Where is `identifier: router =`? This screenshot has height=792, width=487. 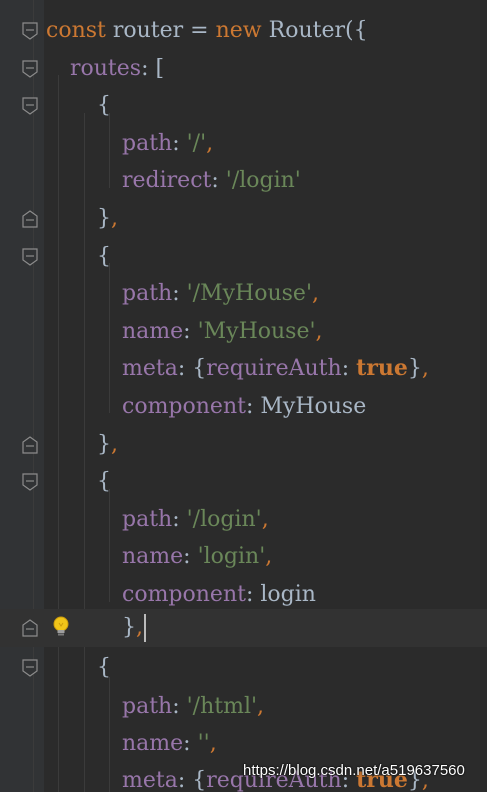
identifier: router = is located at coordinates (160, 30).